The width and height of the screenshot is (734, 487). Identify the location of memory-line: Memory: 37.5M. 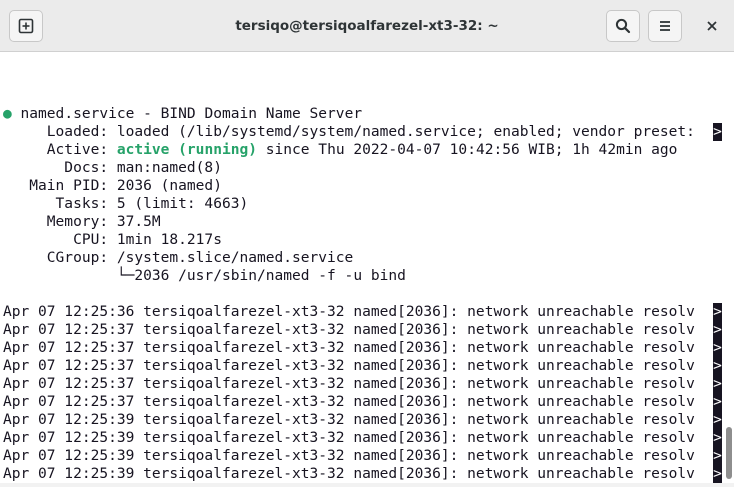
(82, 221).